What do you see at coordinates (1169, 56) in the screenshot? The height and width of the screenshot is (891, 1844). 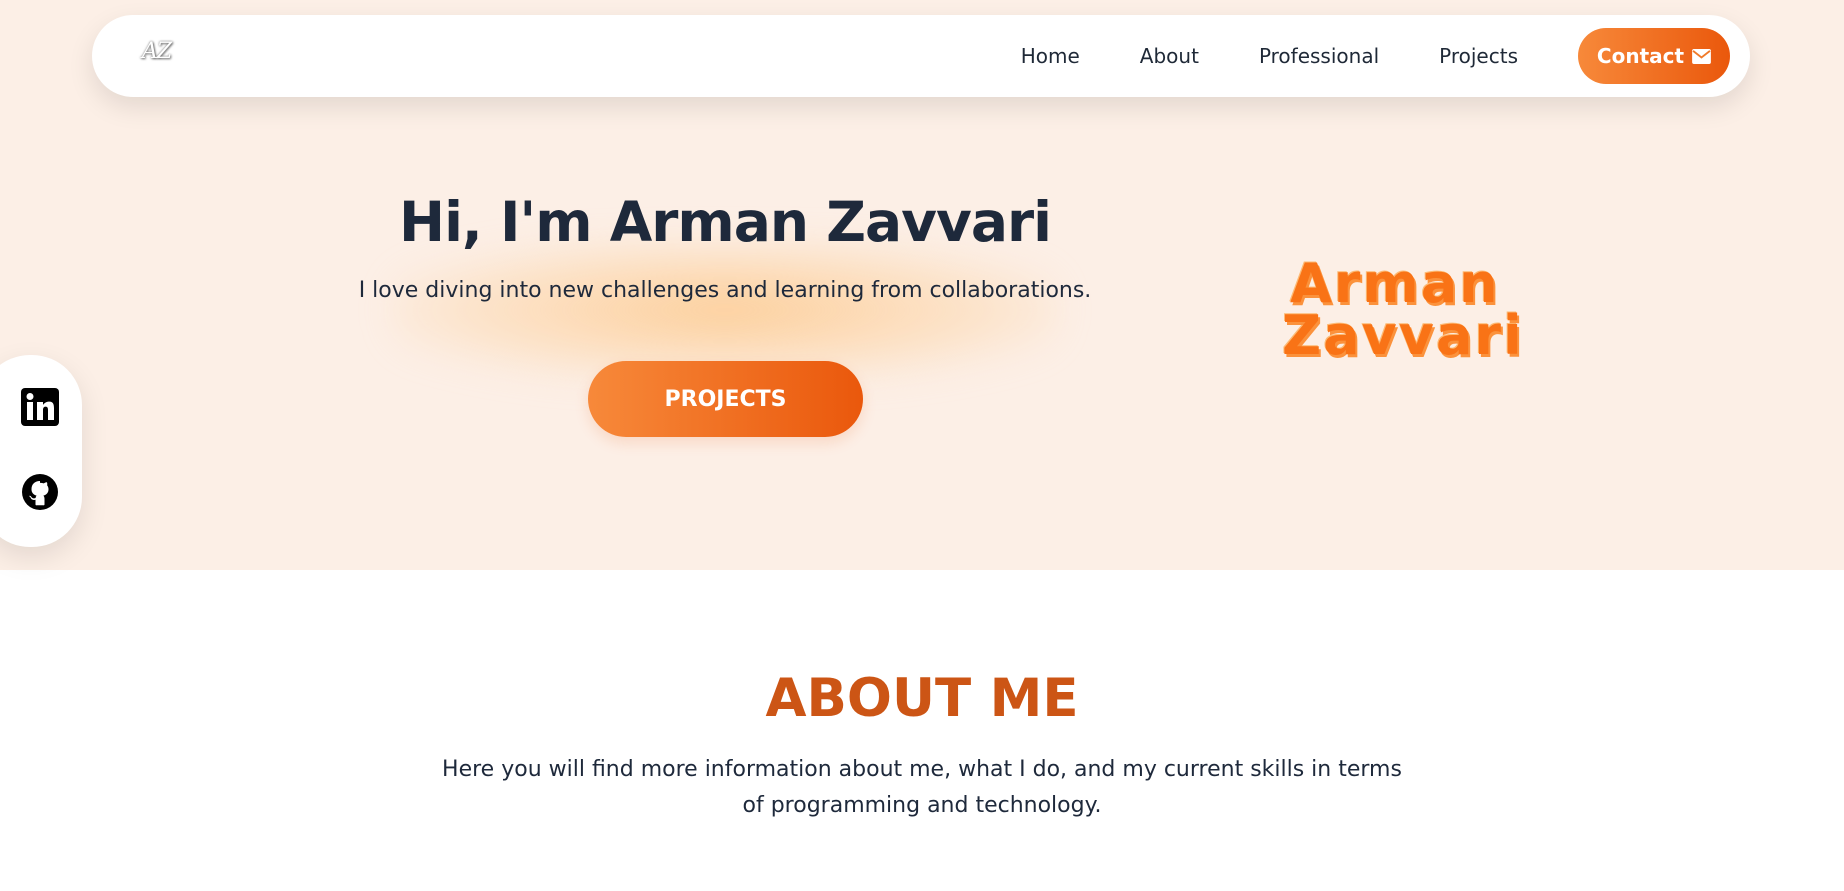 I see `nav-link-about: About` at bounding box center [1169, 56].